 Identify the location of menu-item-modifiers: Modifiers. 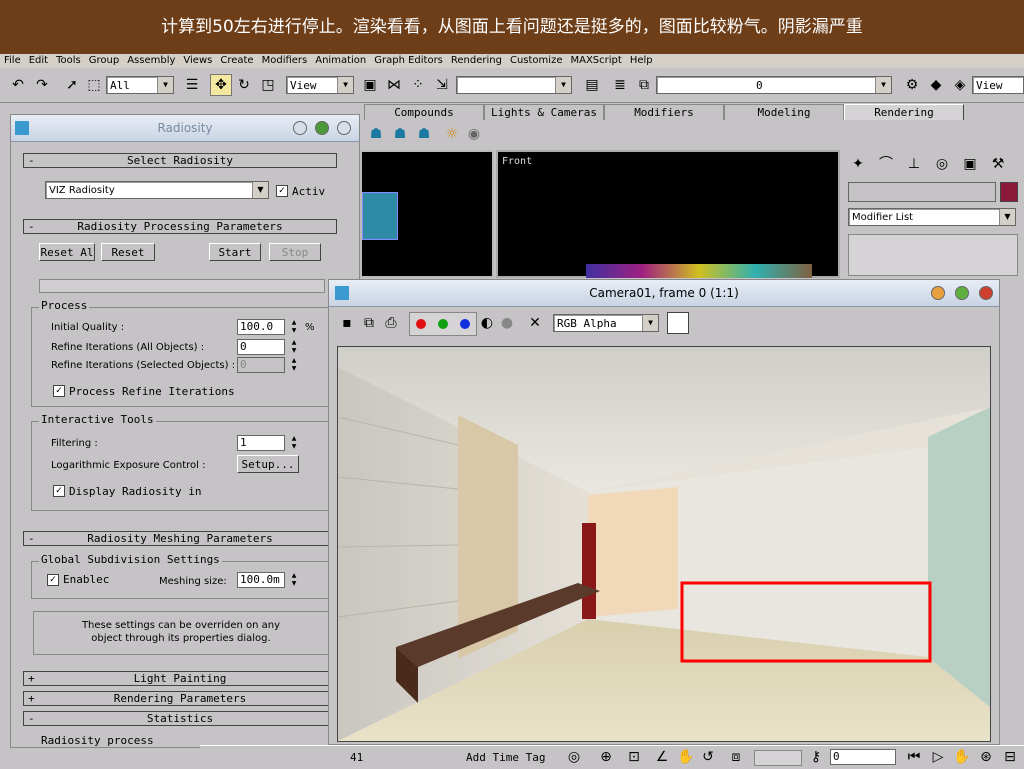
(285, 61).